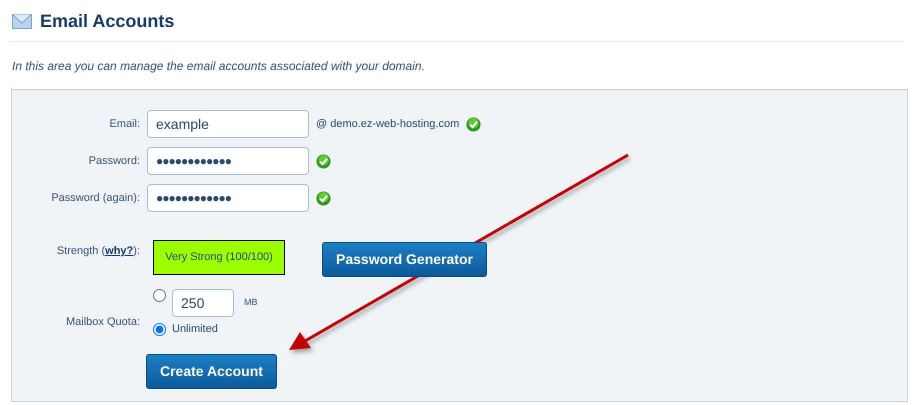  What do you see at coordinates (114, 161) in the screenshot?
I see `field-label: Password:` at bounding box center [114, 161].